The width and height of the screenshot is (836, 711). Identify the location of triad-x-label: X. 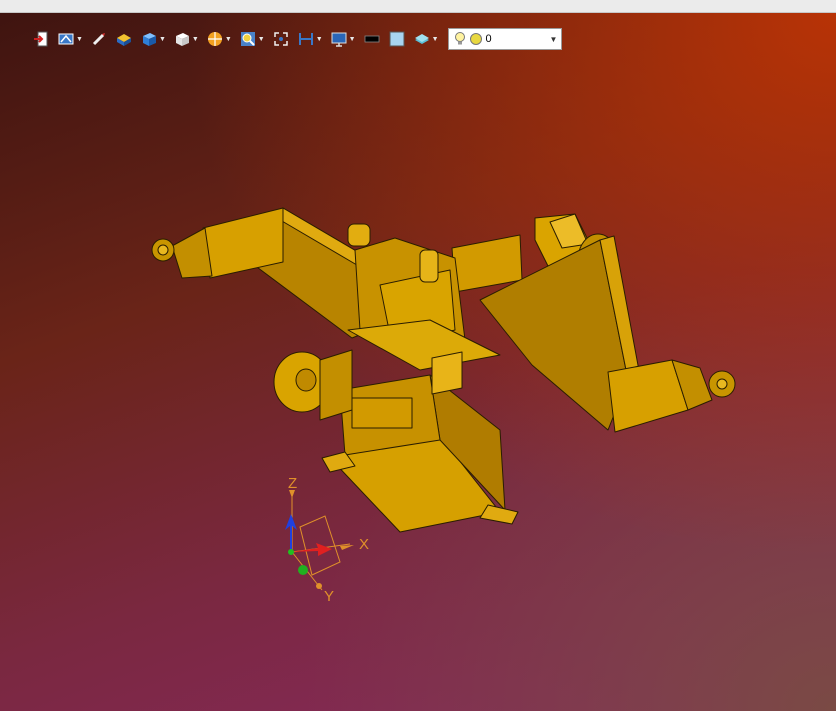
(364, 544).